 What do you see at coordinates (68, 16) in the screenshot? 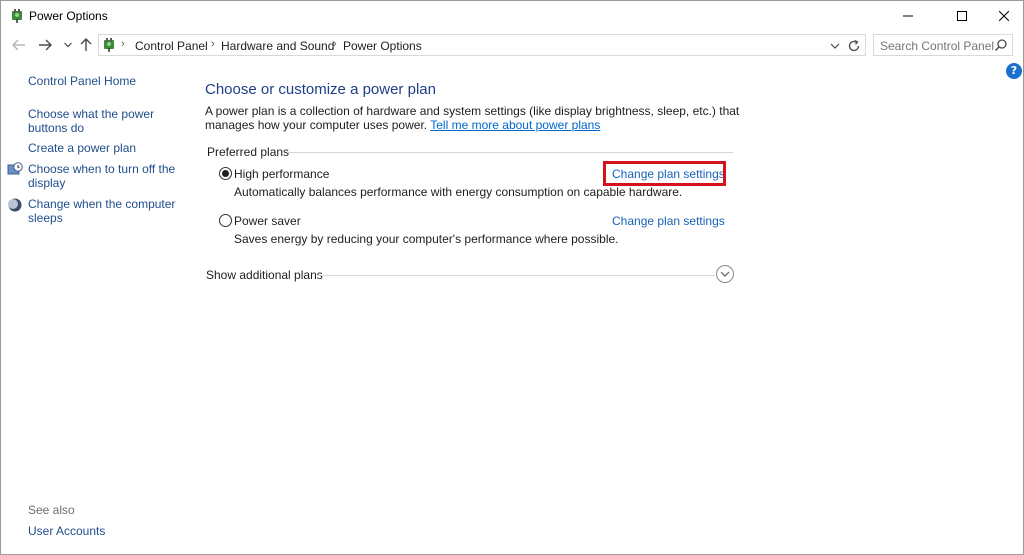
I see `window-title: Power Options` at bounding box center [68, 16].